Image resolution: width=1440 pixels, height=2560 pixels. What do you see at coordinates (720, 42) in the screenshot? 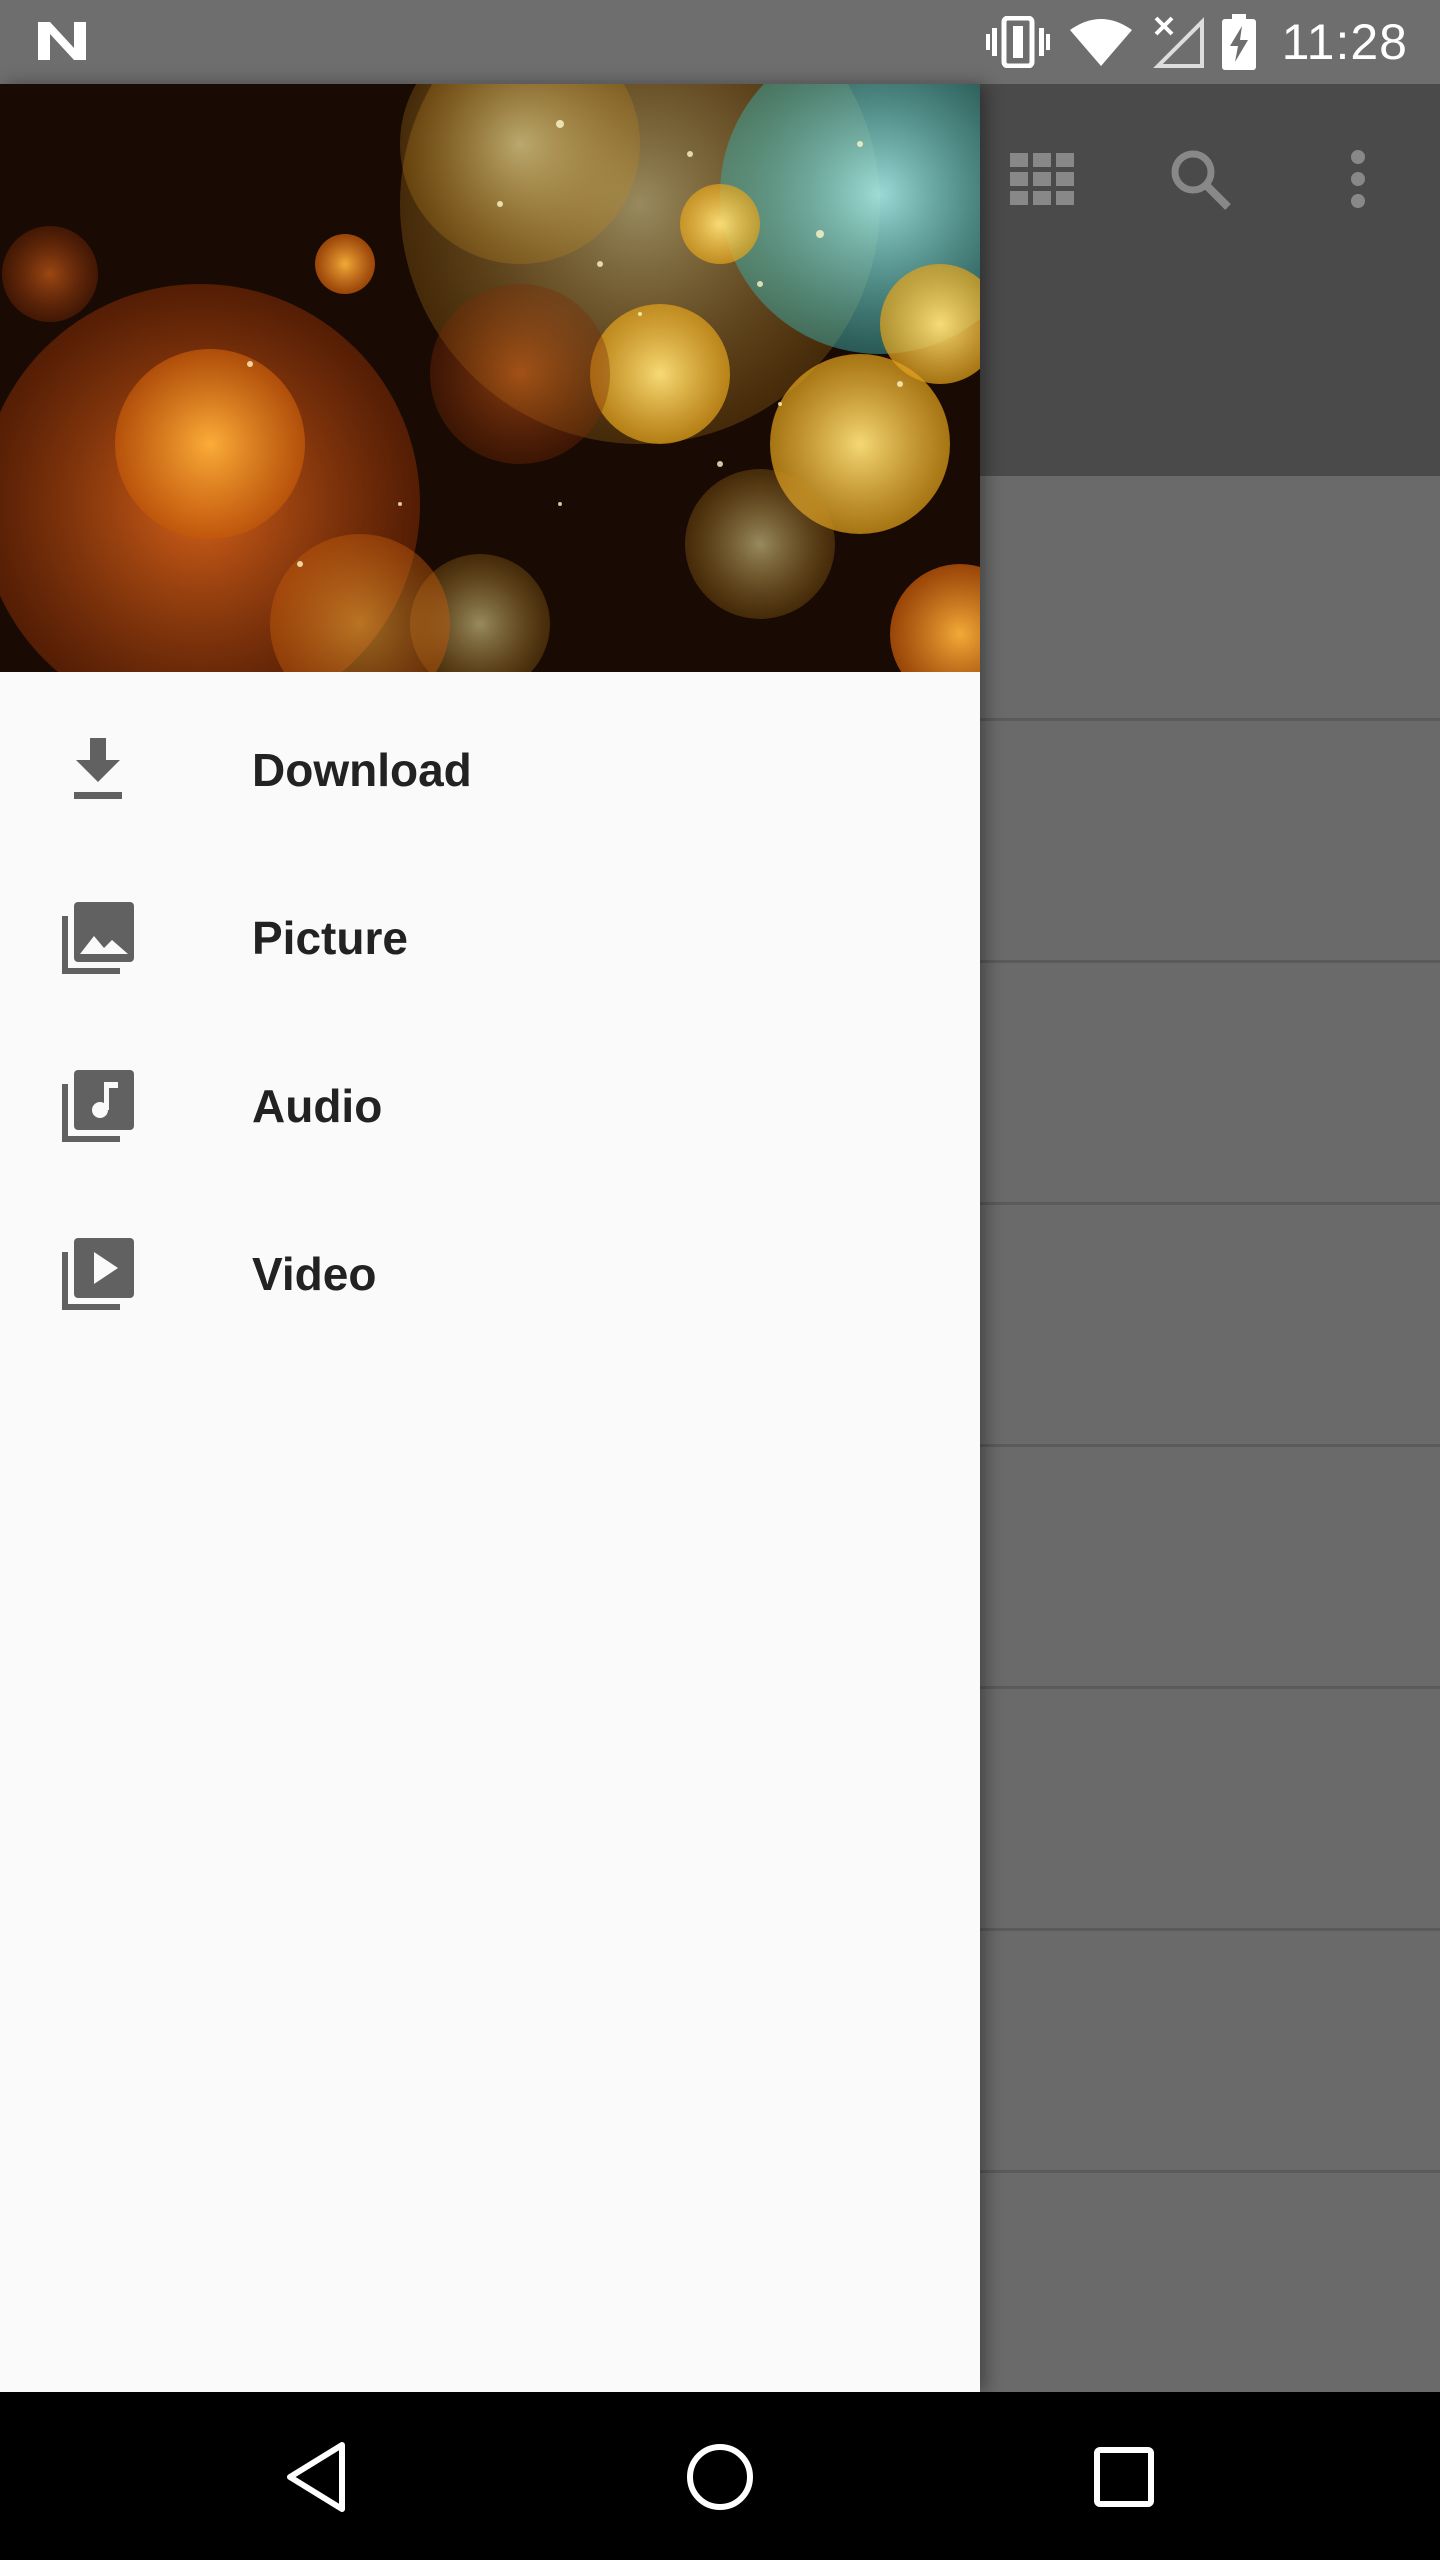
I see `status-bar: 11:28` at bounding box center [720, 42].